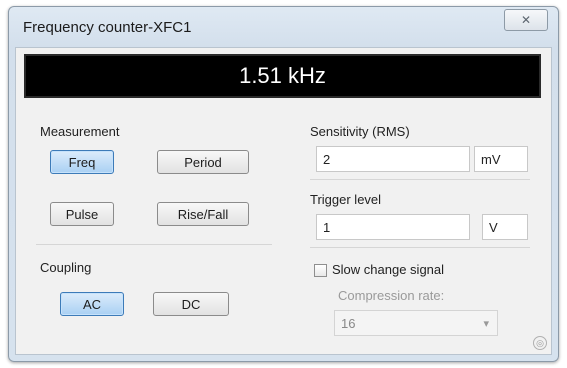 The image size is (567, 368). I want to click on close-icon: ✕, so click(526, 20).